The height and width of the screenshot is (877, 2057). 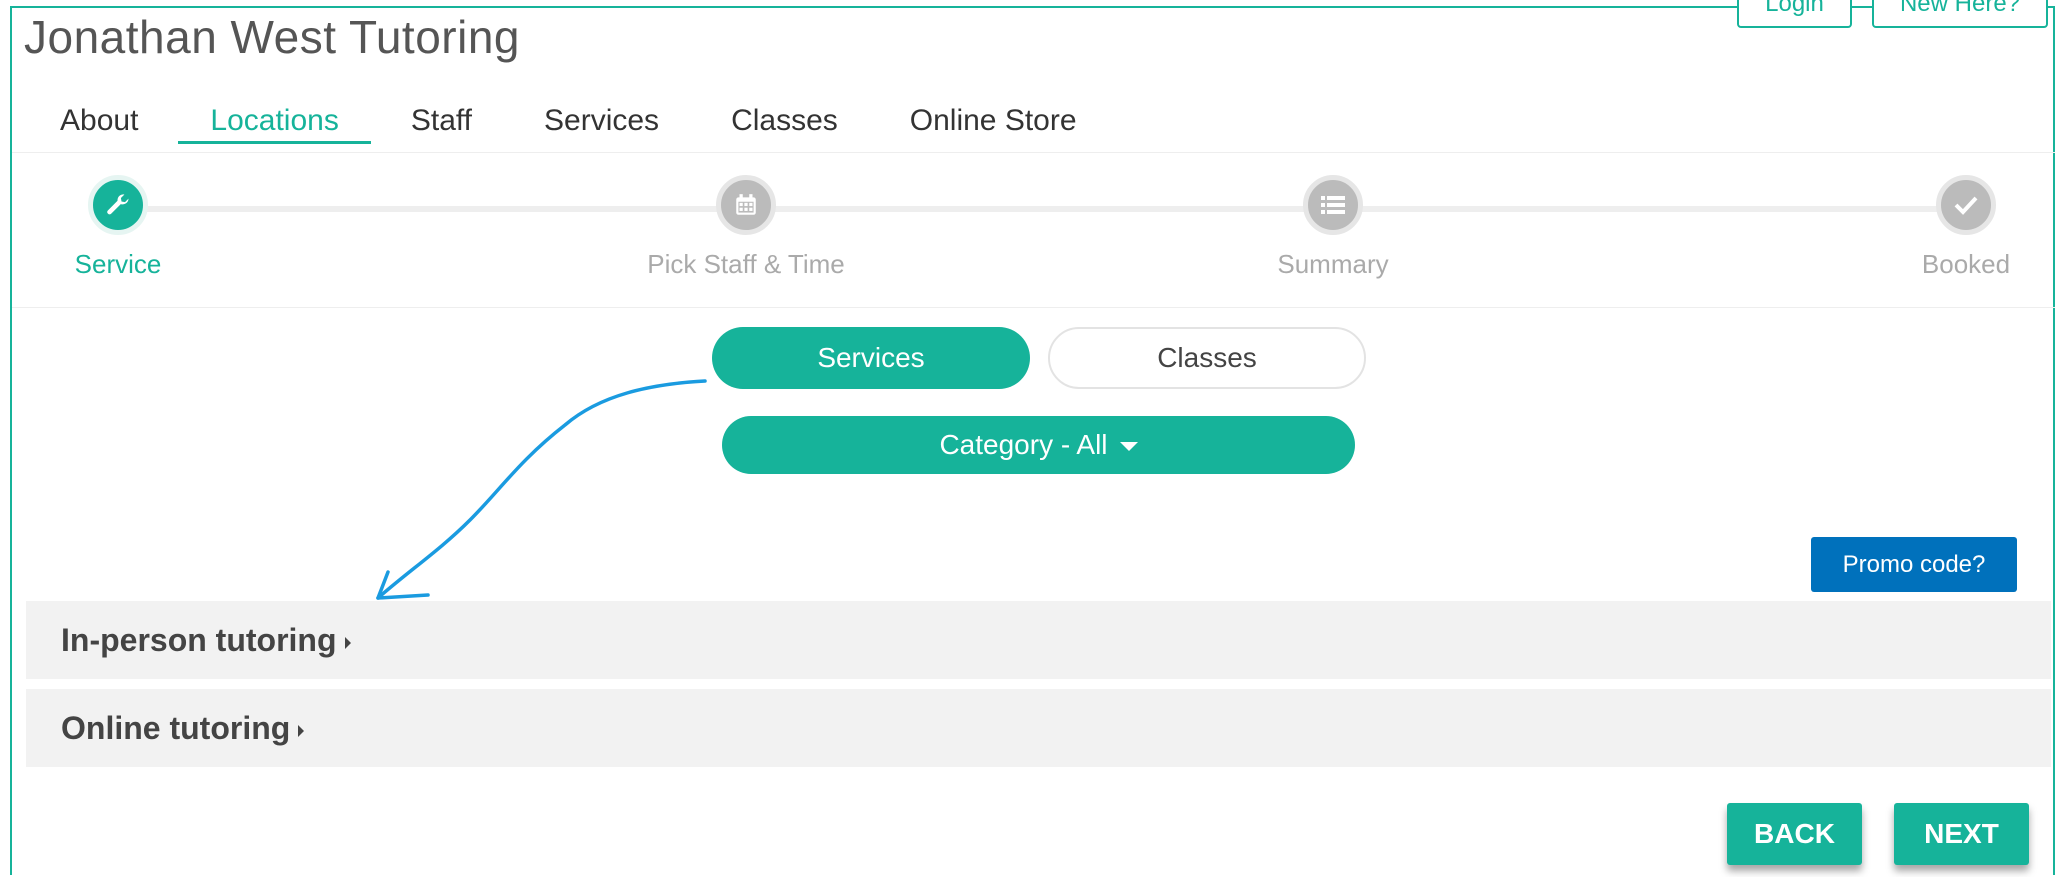 What do you see at coordinates (274, 121) in the screenshot?
I see `nav-item-locations: Locations` at bounding box center [274, 121].